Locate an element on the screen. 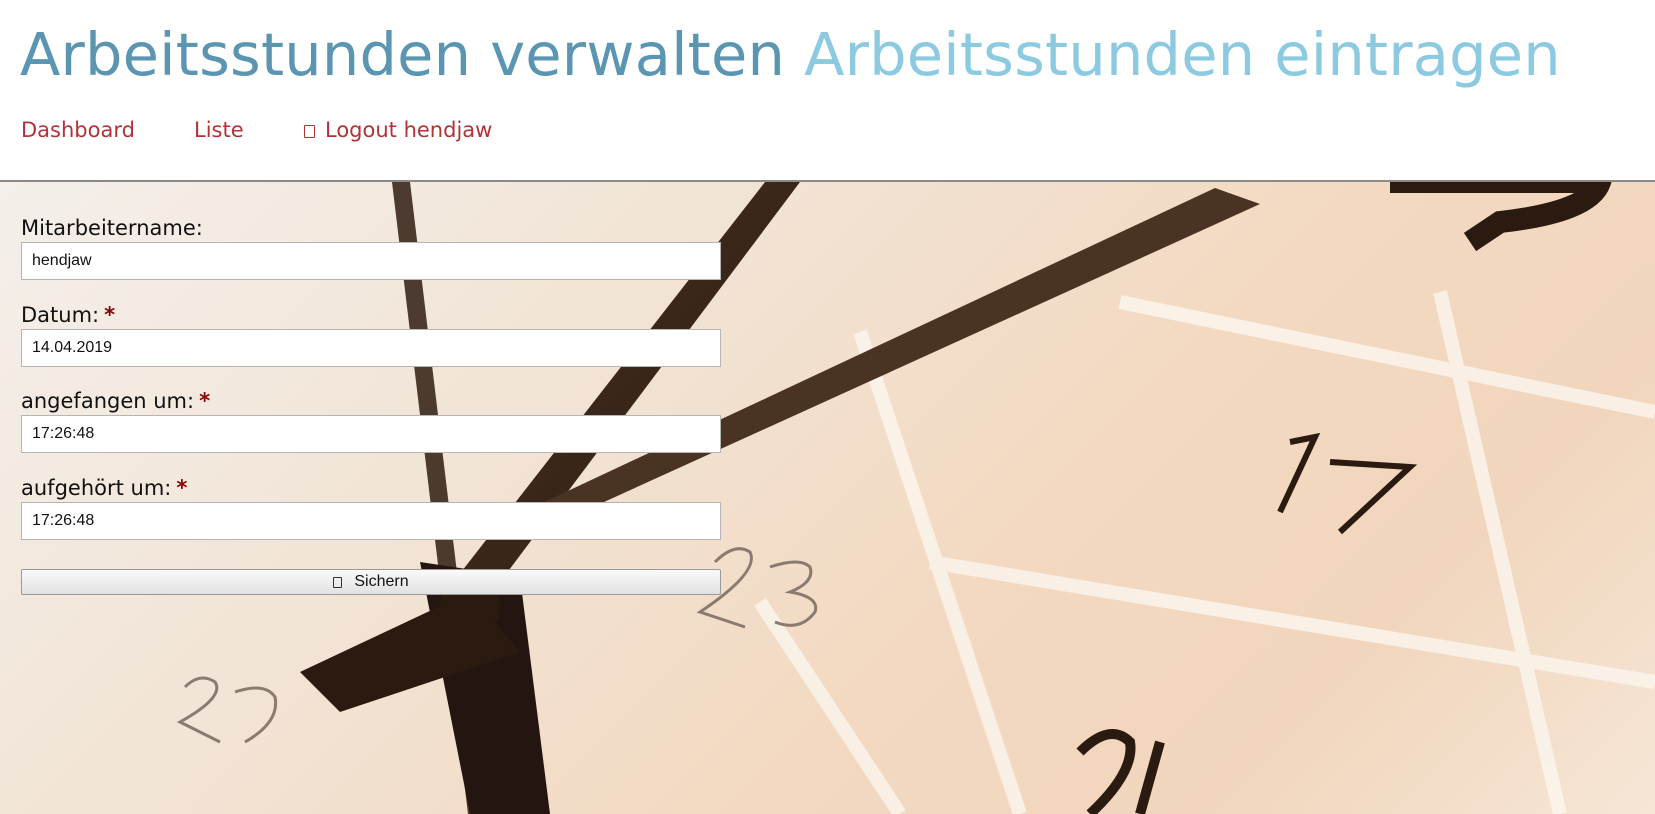  app-title: Arbeitsstunden verwalten is located at coordinates (403, 54).